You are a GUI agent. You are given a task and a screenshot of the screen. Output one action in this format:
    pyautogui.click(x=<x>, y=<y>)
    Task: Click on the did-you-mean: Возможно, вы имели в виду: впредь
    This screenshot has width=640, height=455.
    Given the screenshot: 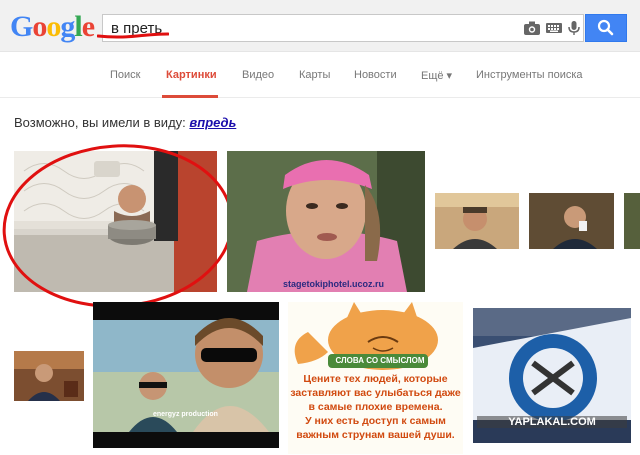 What is the action you would take?
    pyautogui.click(x=125, y=122)
    